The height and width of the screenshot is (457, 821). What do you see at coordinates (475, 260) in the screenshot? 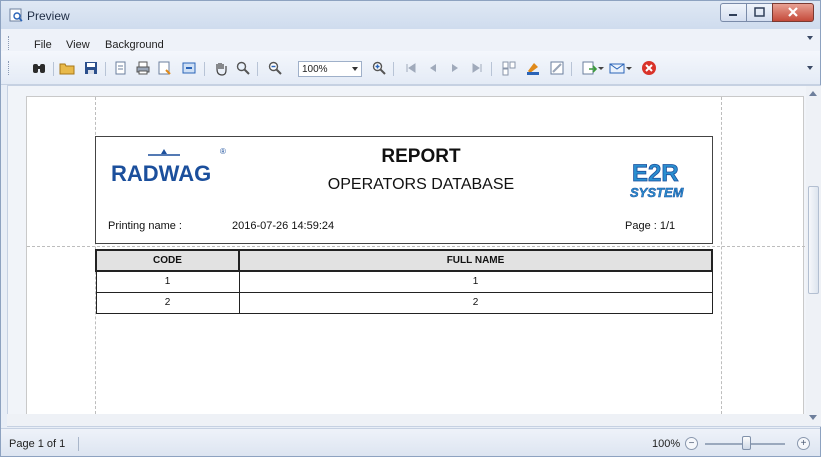
I see `column-header-full-name: FULL NAME` at bounding box center [475, 260].